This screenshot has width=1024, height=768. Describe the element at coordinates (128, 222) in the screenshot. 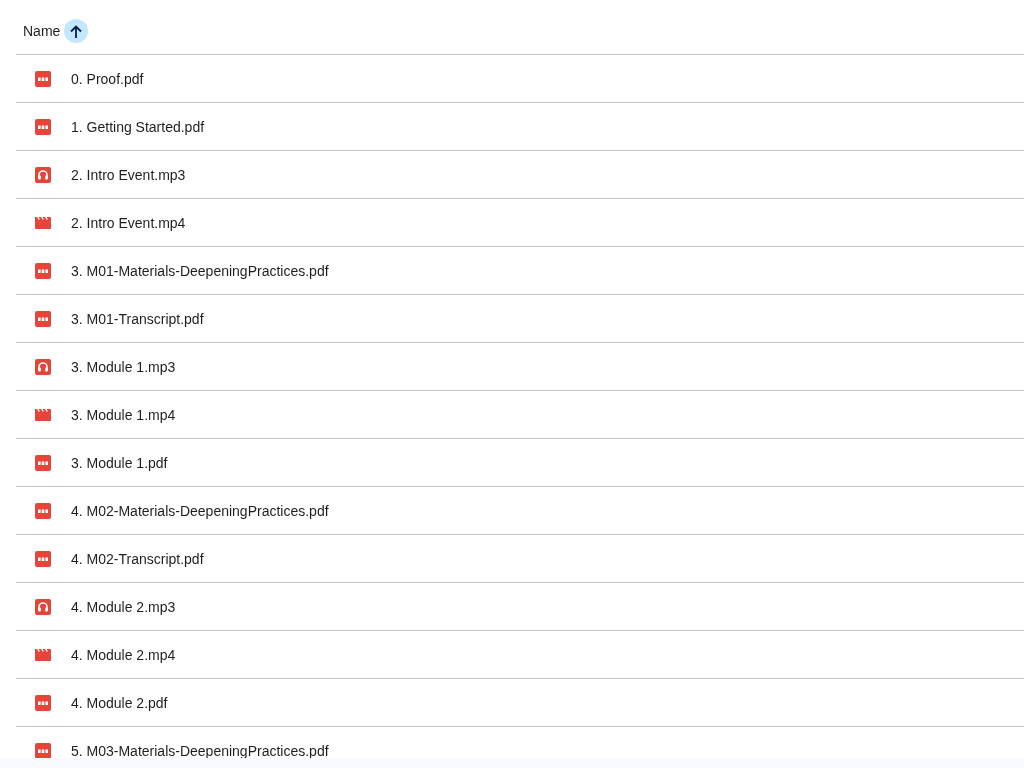

I see `file-name: 2. Intro Event.mp4` at that location.